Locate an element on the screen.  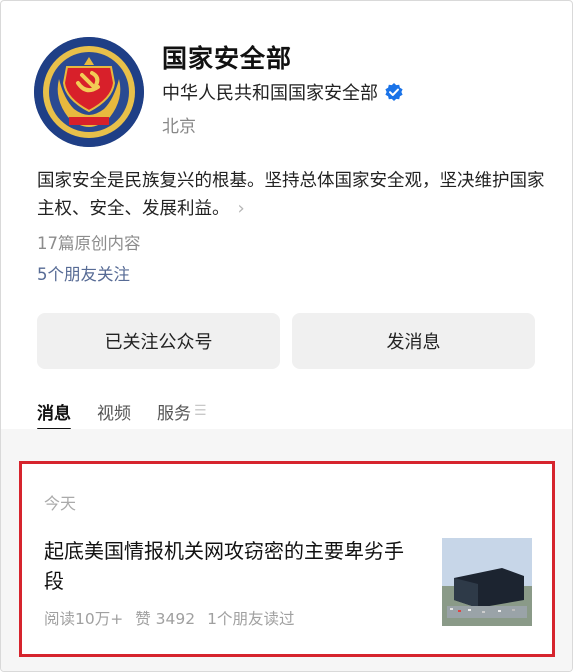
emblem-icon is located at coordinates (89, 92).